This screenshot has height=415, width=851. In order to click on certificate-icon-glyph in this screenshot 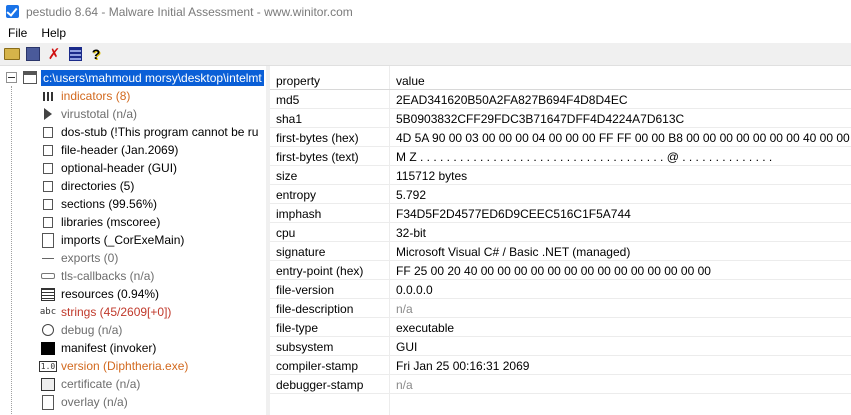, I will do `click(48, 384)`.